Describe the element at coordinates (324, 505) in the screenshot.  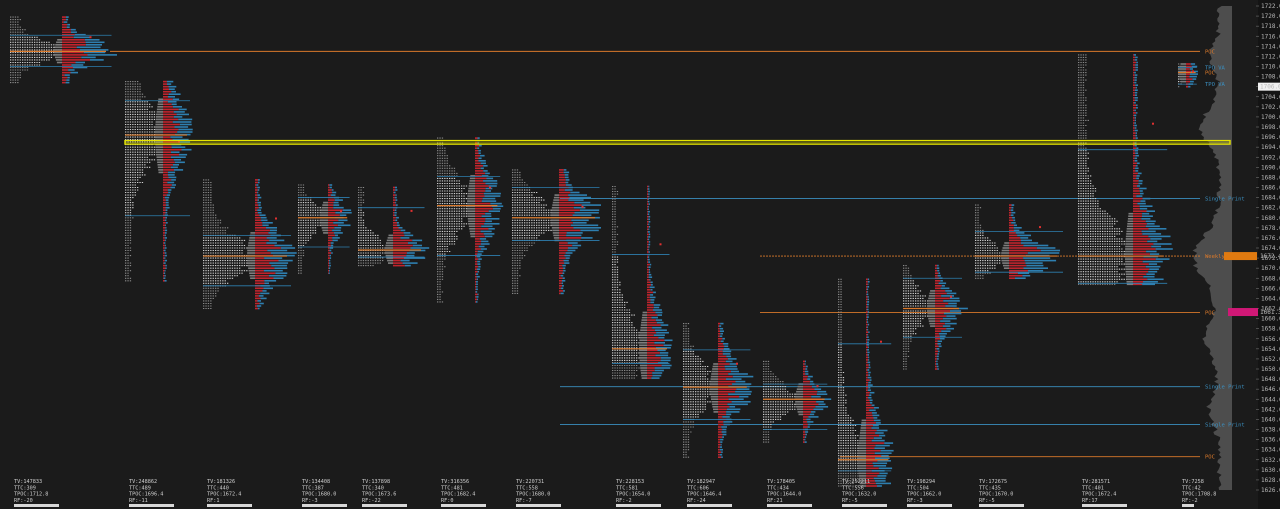
I see `session-4-scroll-handle` at that location.